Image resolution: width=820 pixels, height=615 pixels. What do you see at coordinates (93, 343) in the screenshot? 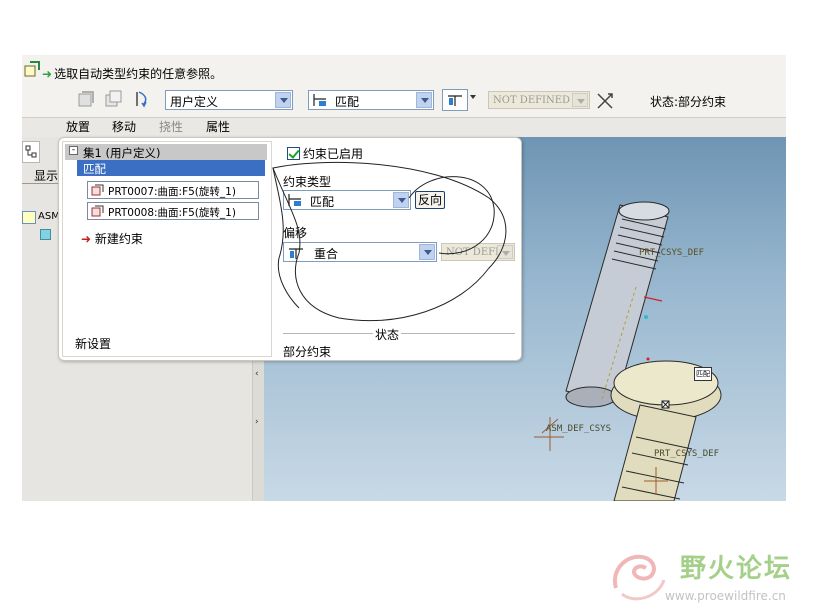
I see `new-set-link: 新设置` at bounding box center [93, 343].